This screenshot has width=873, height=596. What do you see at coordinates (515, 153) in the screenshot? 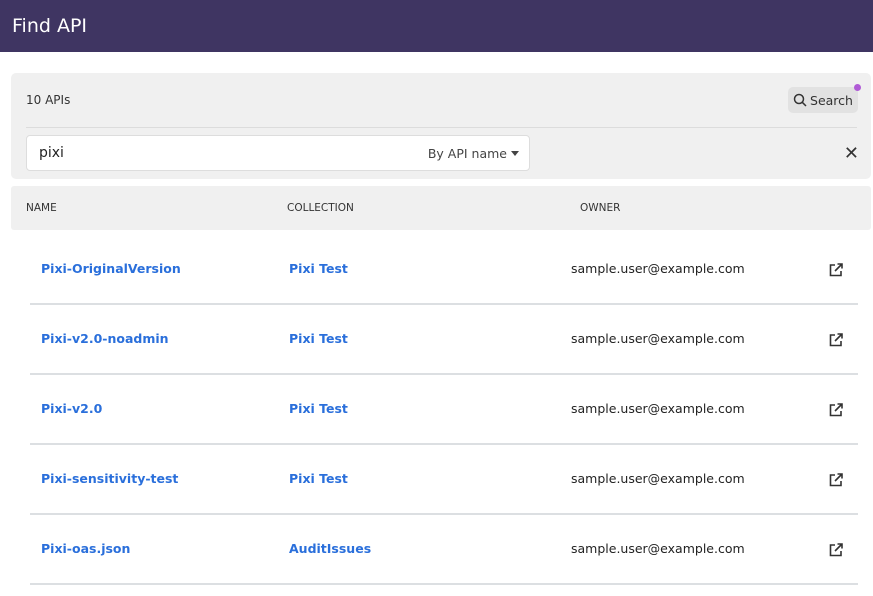
I see `caret-down-icon` at bounding box center [515, 153].